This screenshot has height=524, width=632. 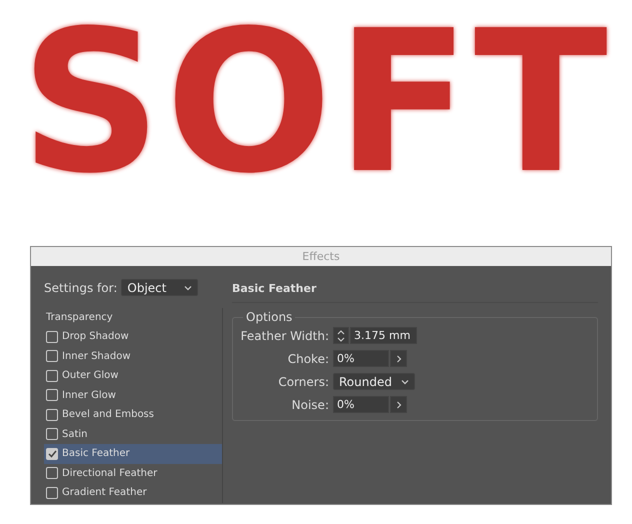 I want to click on checkmark-icon, so click(x=52, y=454).